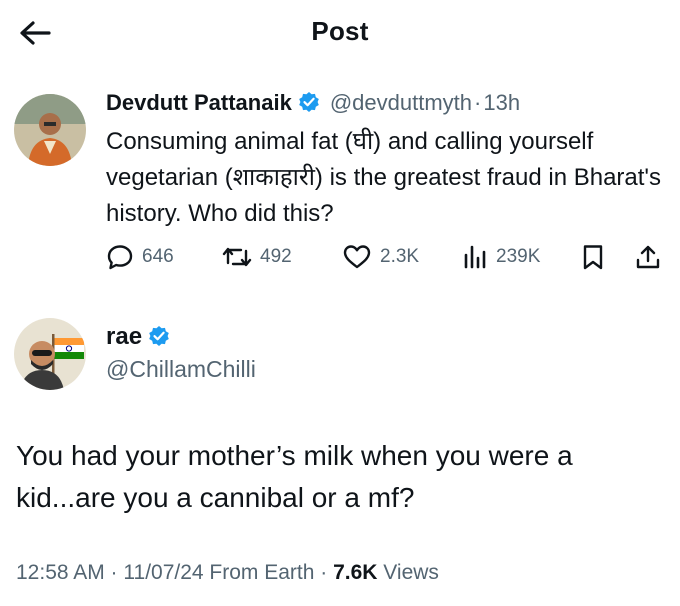 The width and height of the screenshot is (680, 606). What do you see at coordinates (50, 130) in the screenshot?
I see `avatar` at bounding box center [50, 130].